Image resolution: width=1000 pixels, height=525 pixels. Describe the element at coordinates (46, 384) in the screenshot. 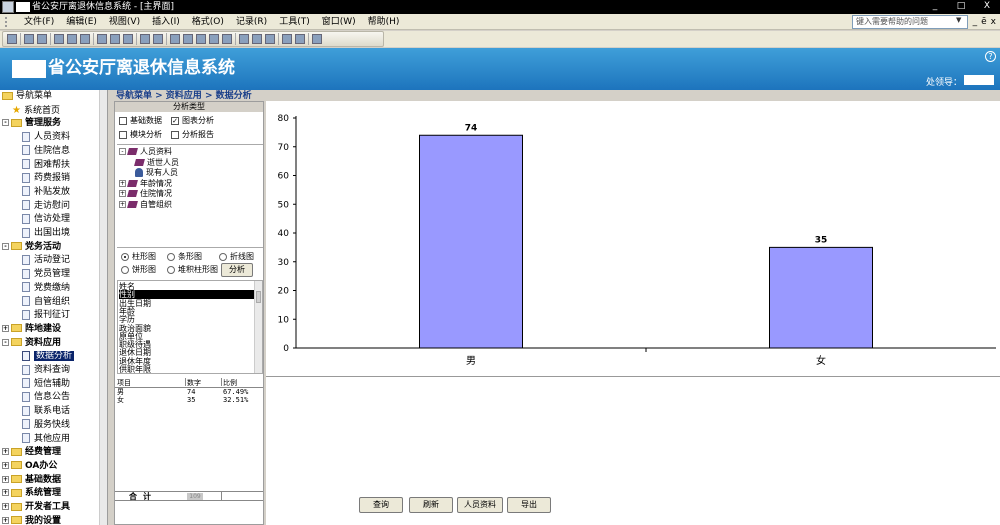

I see `nav-item: 短信辅助` at that location.